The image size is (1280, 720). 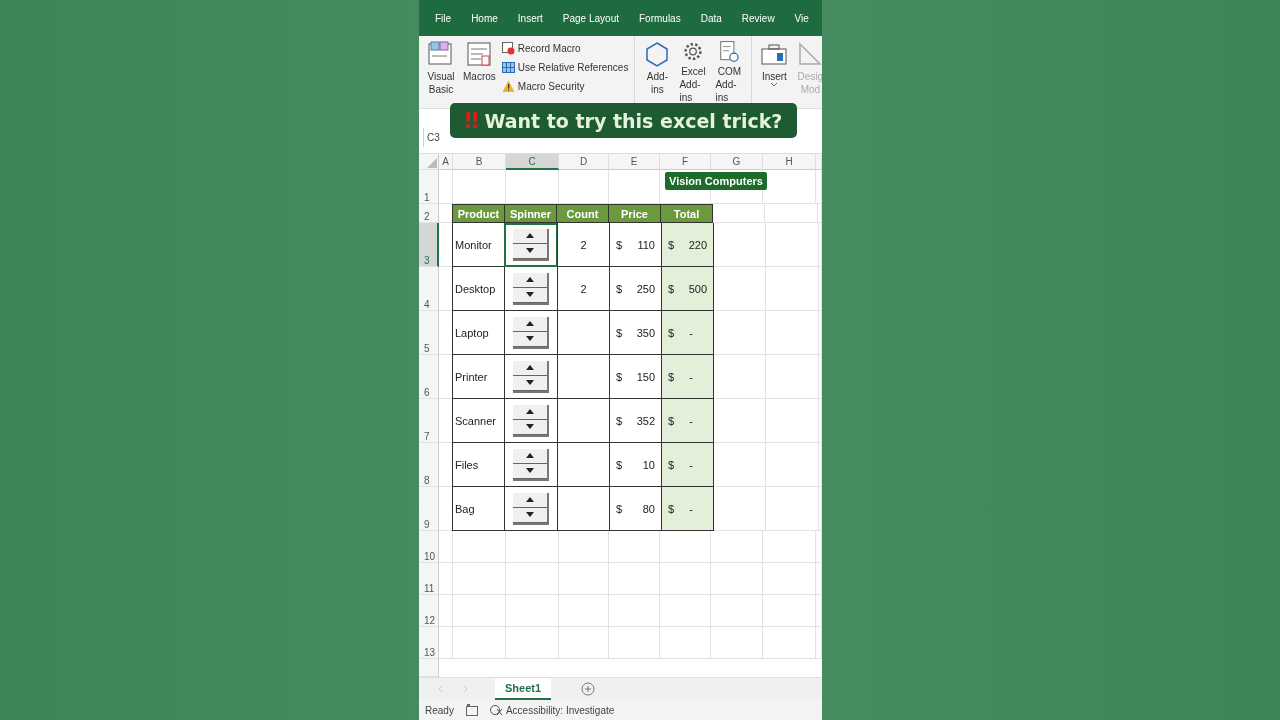 What do you see at coordinates (429, 289) in the screenshot?
I see `row-header: 4` at bounding box center [429, 289].